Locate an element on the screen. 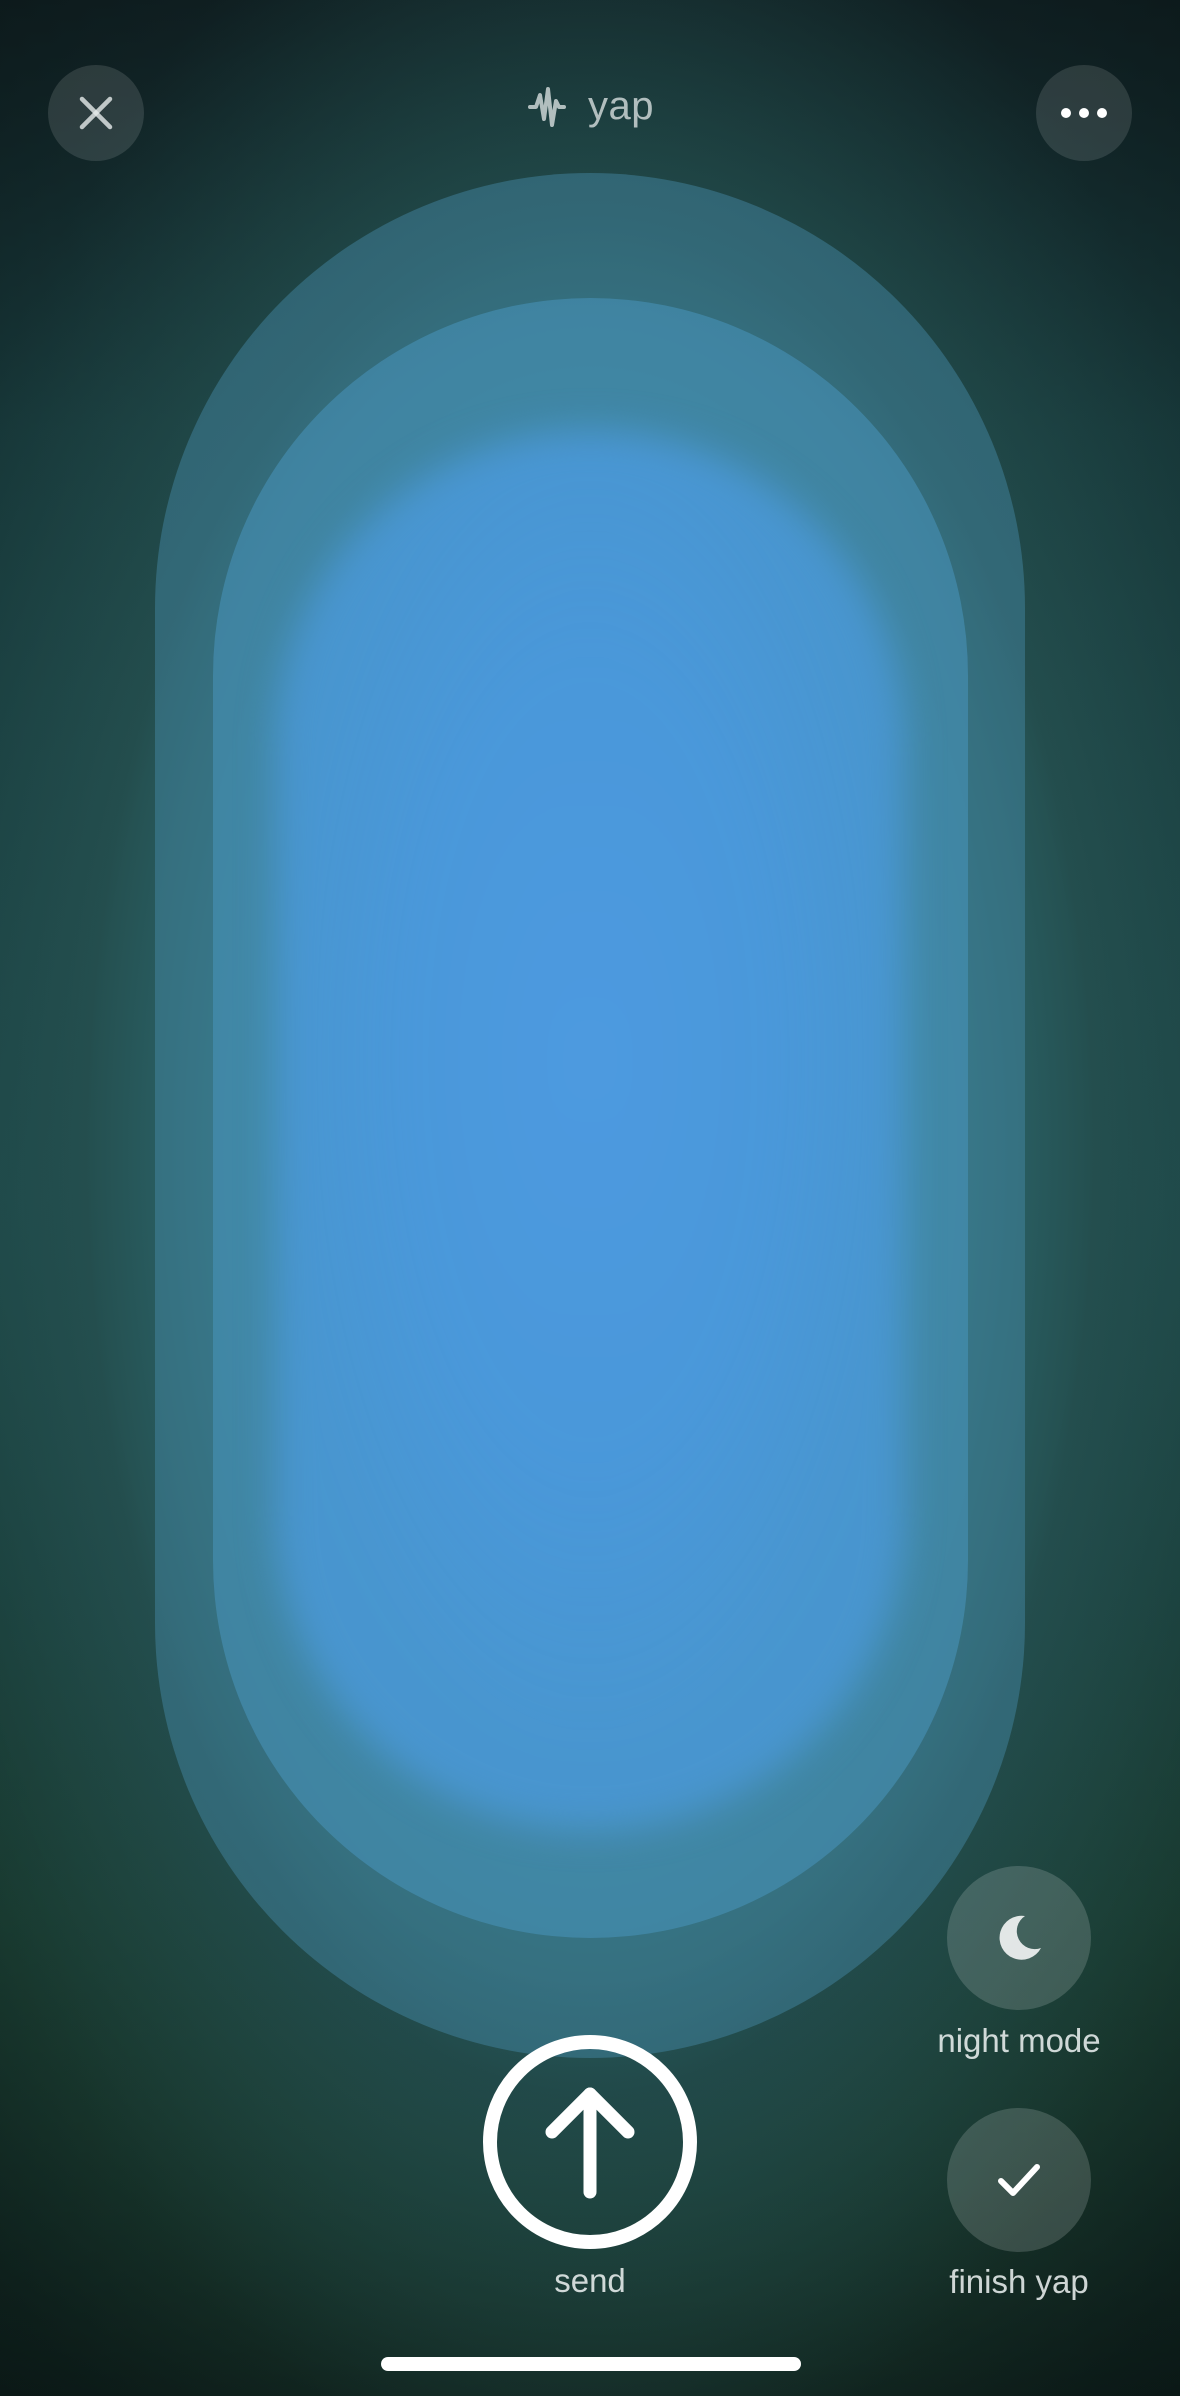  more-horizontal-icon is located at coordinates (1084, 113).